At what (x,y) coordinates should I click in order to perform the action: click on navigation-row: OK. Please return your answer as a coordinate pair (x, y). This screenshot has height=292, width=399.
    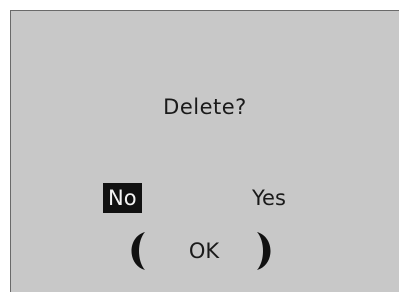
    Looking at the image, I should click on (205, 251).